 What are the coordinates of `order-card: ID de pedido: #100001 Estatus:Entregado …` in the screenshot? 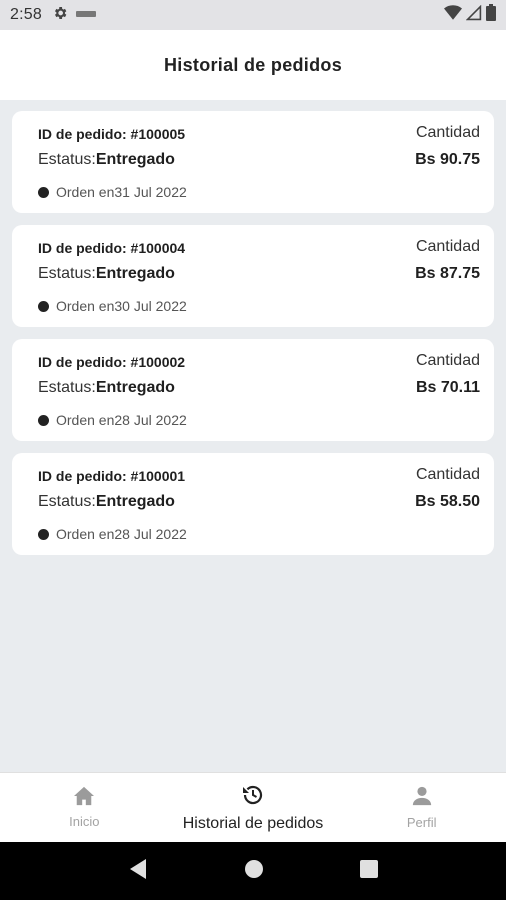 It's located at (253, 504).